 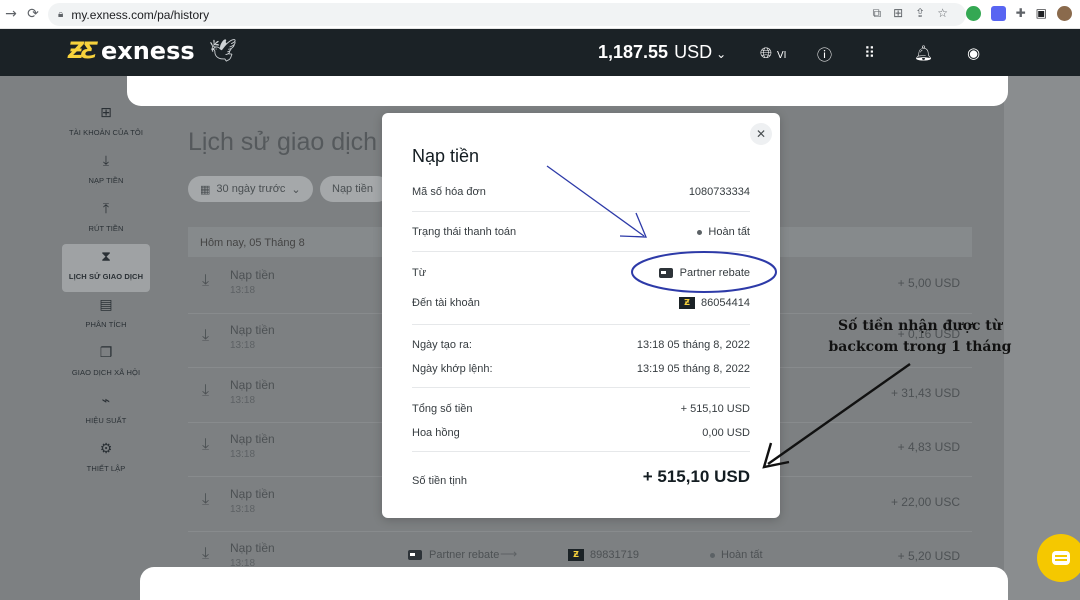 I want to click on chat-button, so click(x=1058, y=558).